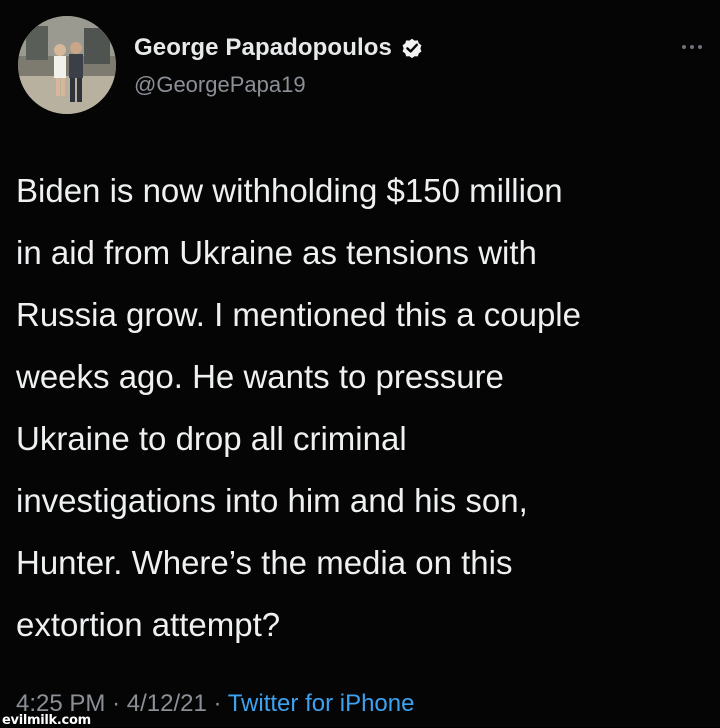 This screenshot has width=720, height=728. What do you see at coordinates (46, 720) in the screenshot?
I see `site-watermark: evilmilk.com` at bounding box center [46, 720].